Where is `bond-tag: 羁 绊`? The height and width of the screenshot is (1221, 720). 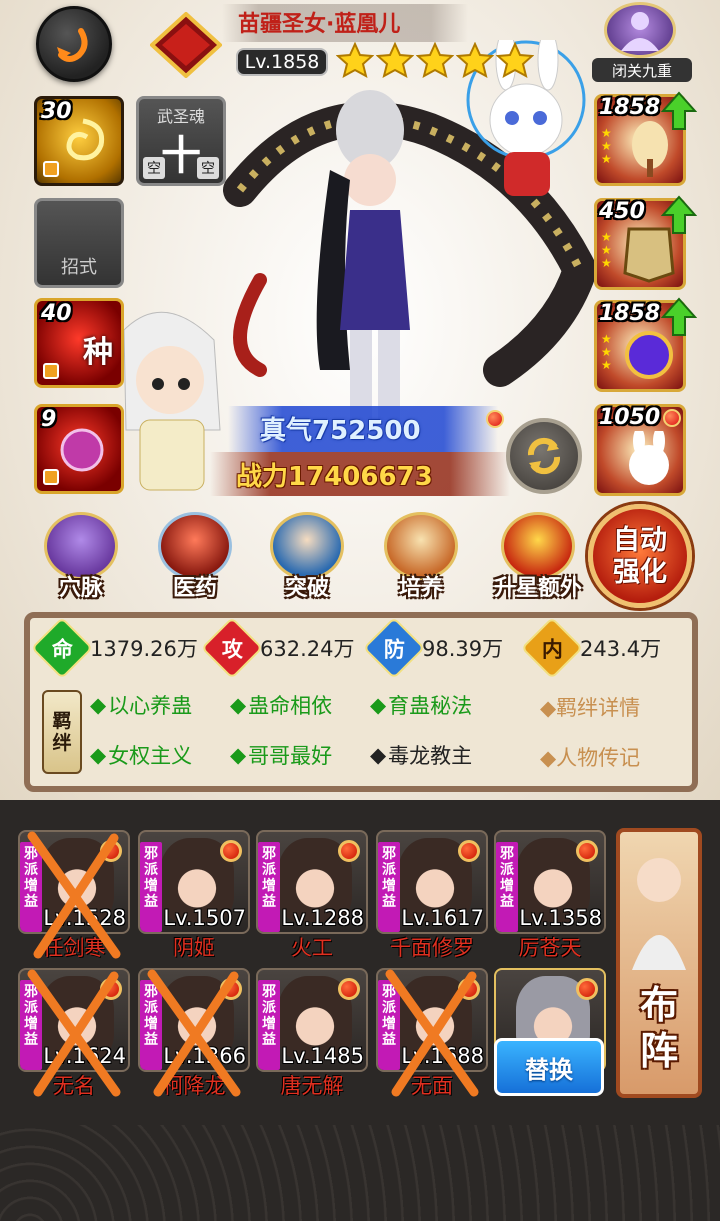
bond-tag: 羁 绊 is located at coordinates (62, 732).